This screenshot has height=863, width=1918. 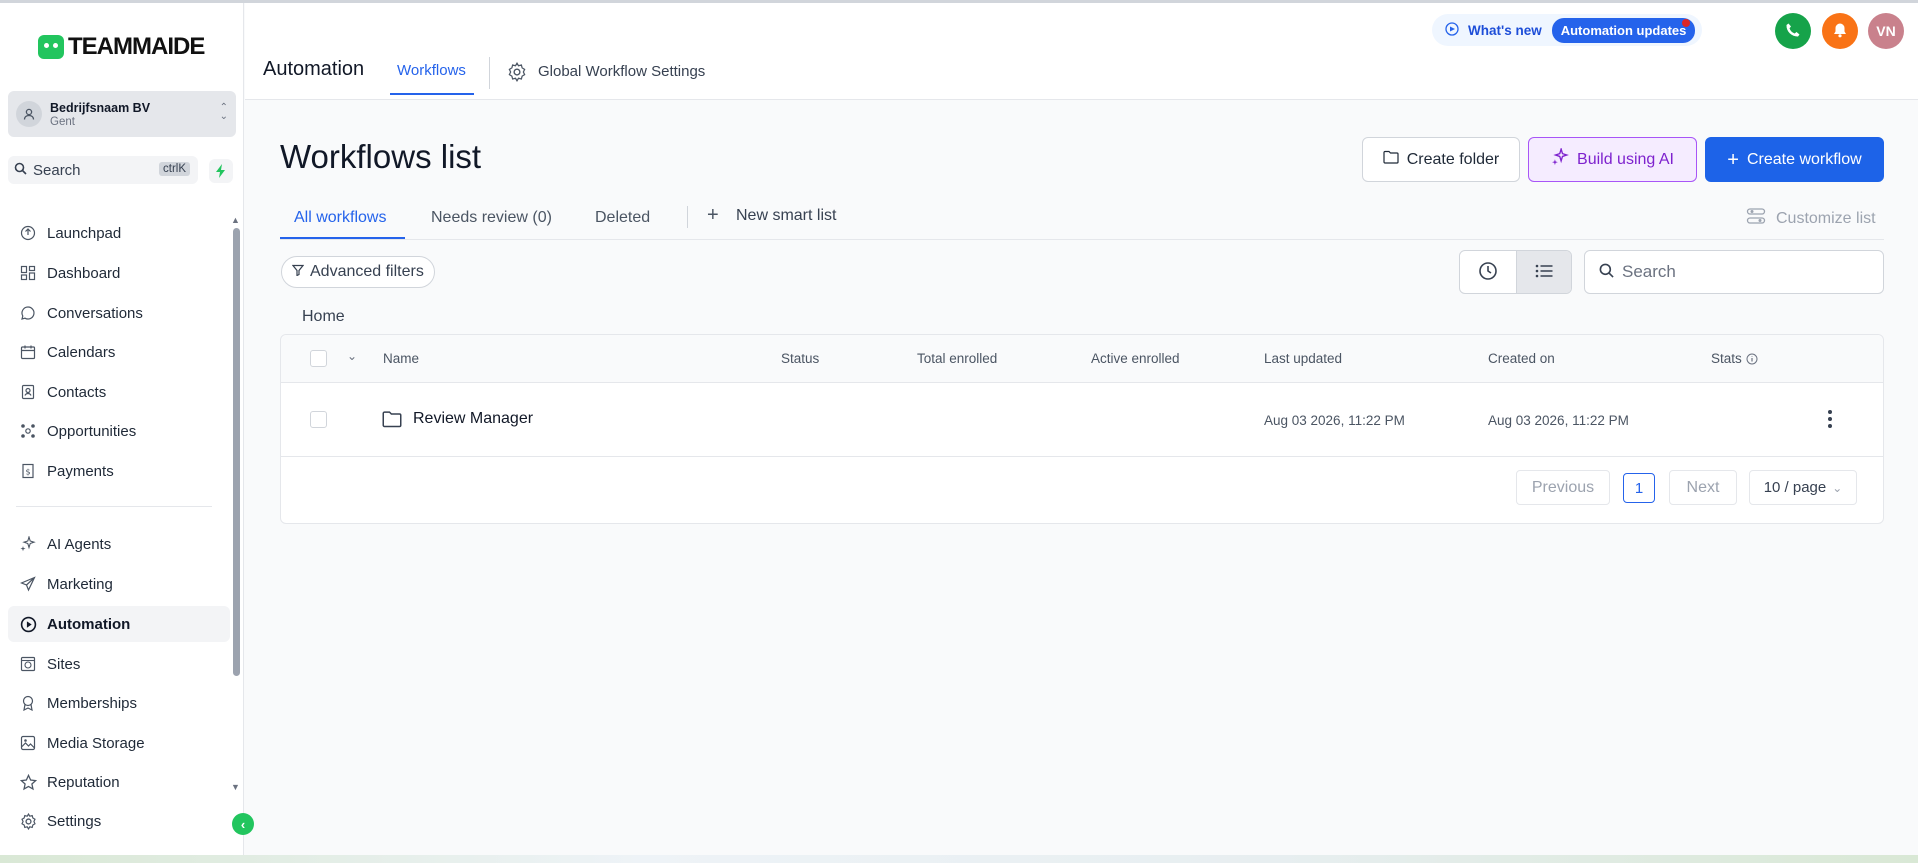 What do you see at coordinates (1558, 420) in the screenshot?
I see `row-created-on: Aug 03 2026, 11:22 PM` at bounding box center [1558, 420].